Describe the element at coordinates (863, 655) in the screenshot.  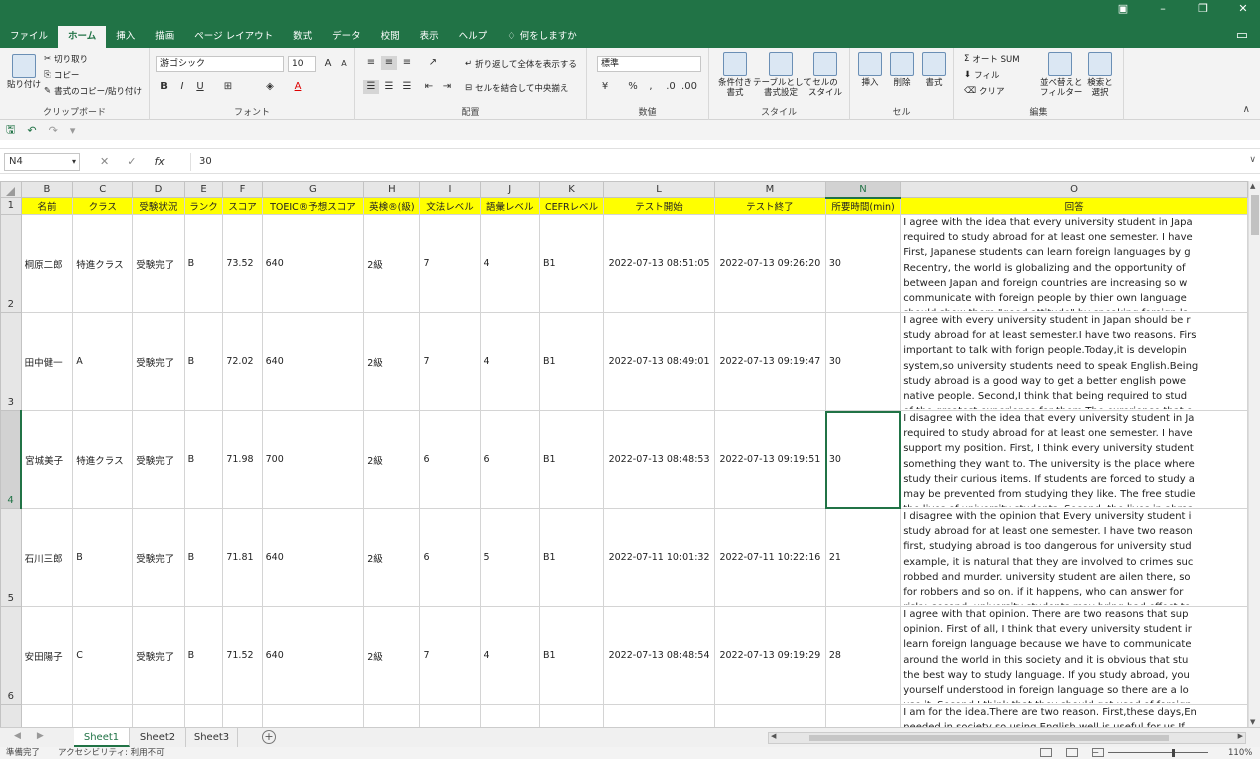
I see `cell-duration: 28` at that location.